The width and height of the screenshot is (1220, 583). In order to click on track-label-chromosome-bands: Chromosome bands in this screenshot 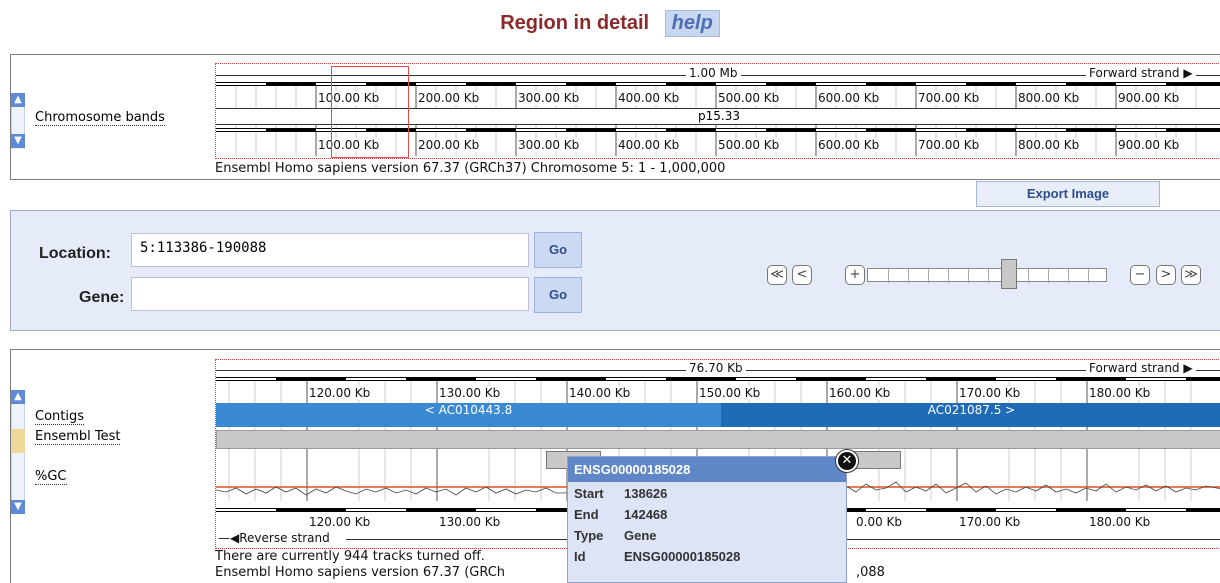, I will do `click(100, 118)`.